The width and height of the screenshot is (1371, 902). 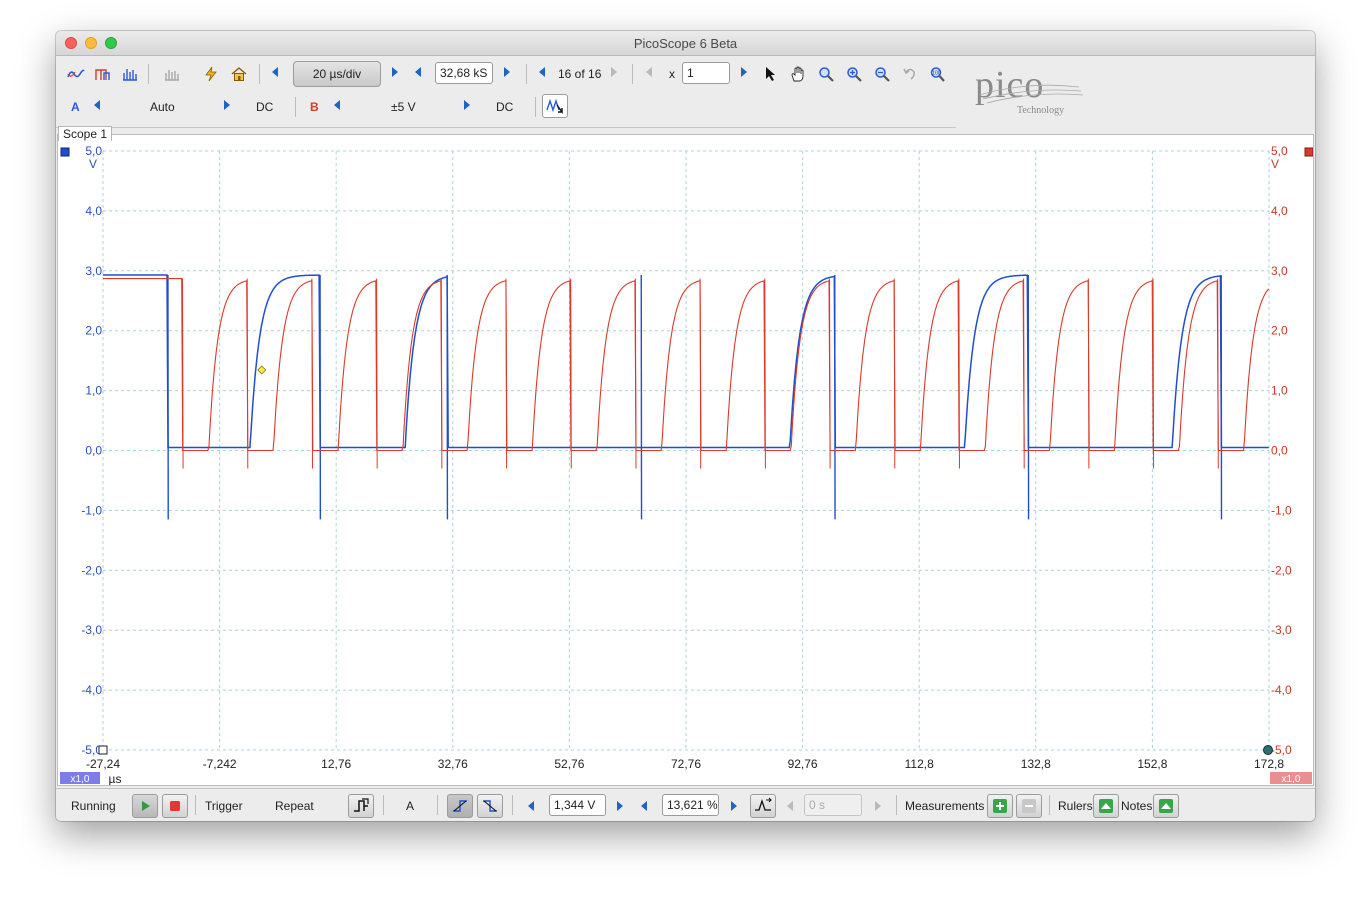 What do you see at coordinates (93, 331) in the screenshot?
I see `y-tick-label-left: 2,0` at bounding box center [93, 331].